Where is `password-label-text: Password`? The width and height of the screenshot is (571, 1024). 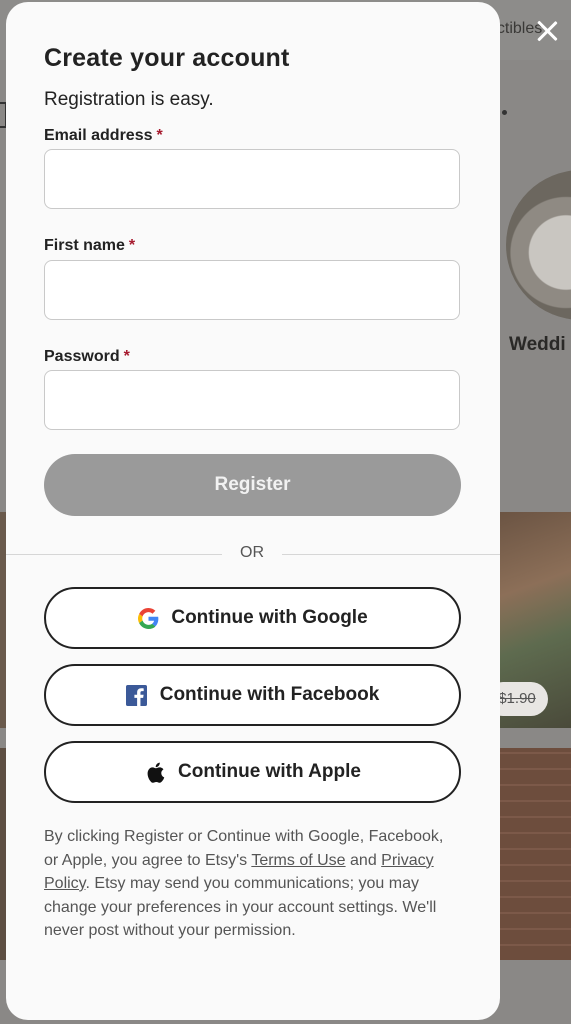 password-label-text: Password is located at coordinates (82, 356).